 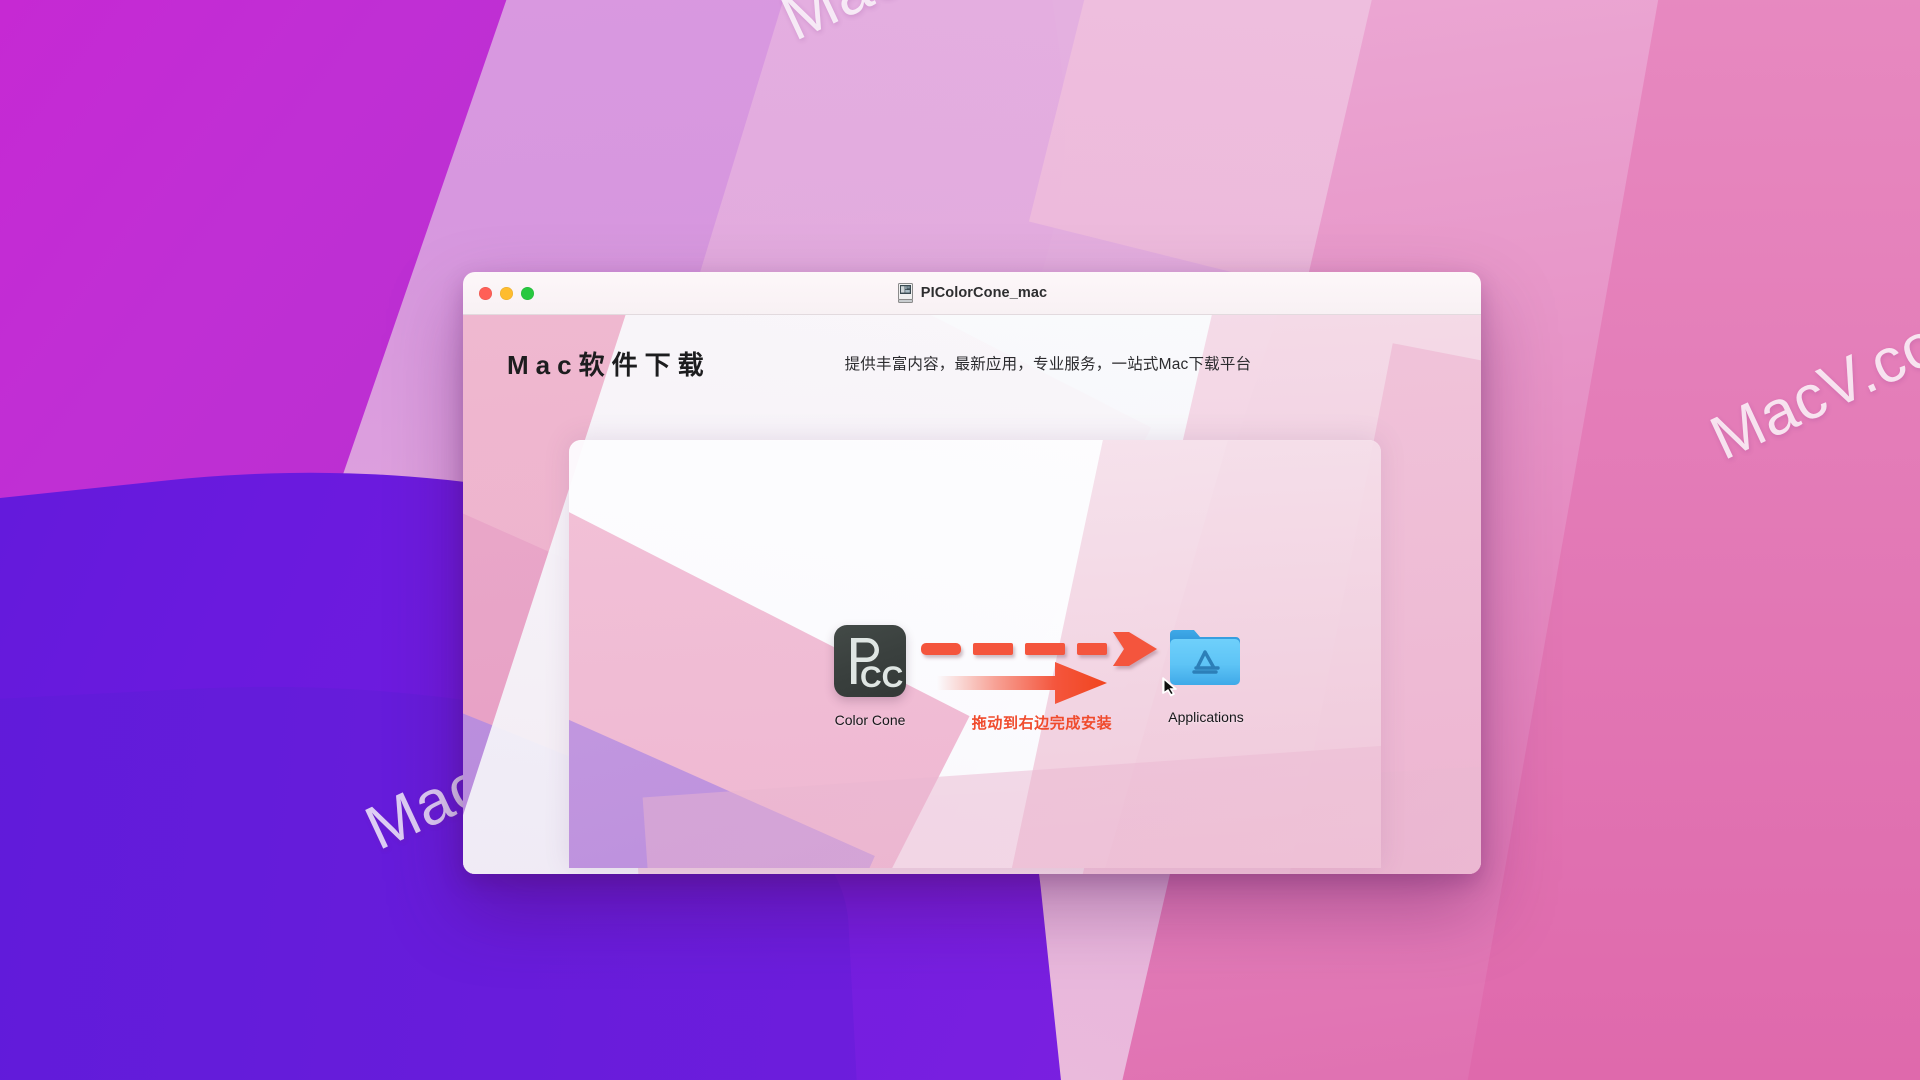 I want to click on watermark-right: MacV.com, so click(x=1810, y=380).